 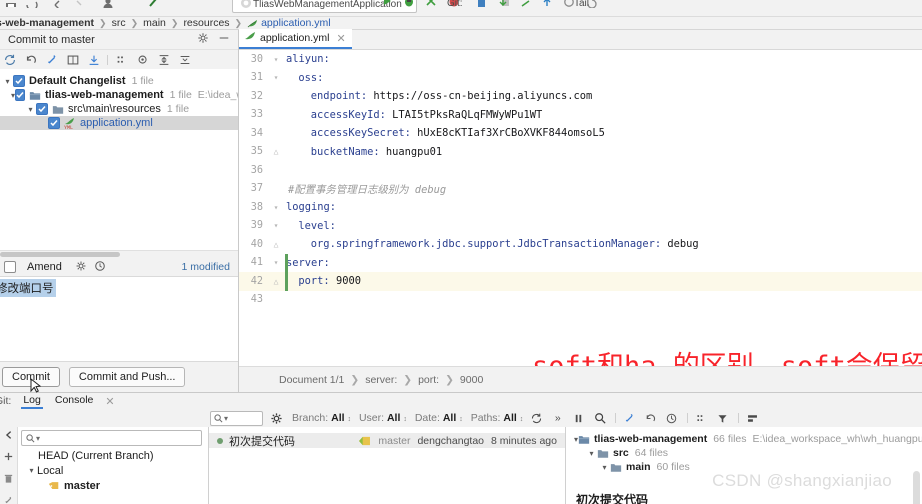 I want to click on preview-eye-icon, so click(x=142, y=59).